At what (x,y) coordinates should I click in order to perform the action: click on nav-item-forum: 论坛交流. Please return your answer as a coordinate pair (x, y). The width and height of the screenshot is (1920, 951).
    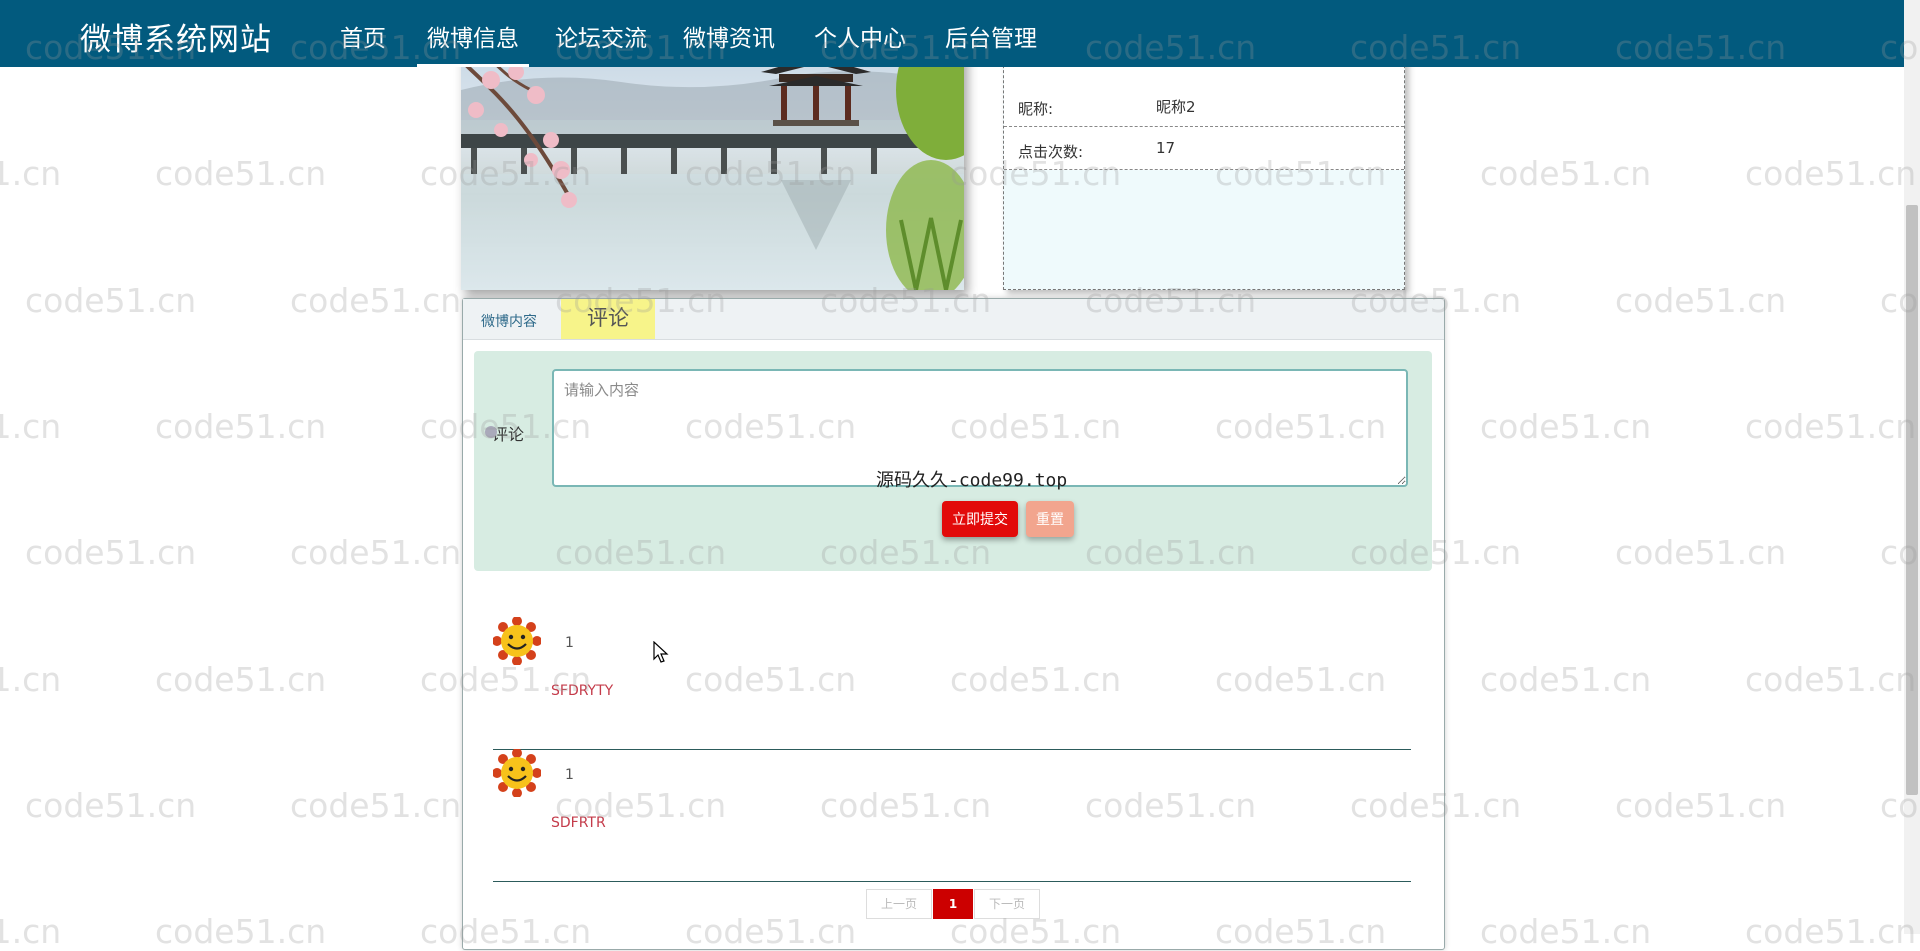
    Looking at the image, I should click on (601, 36).